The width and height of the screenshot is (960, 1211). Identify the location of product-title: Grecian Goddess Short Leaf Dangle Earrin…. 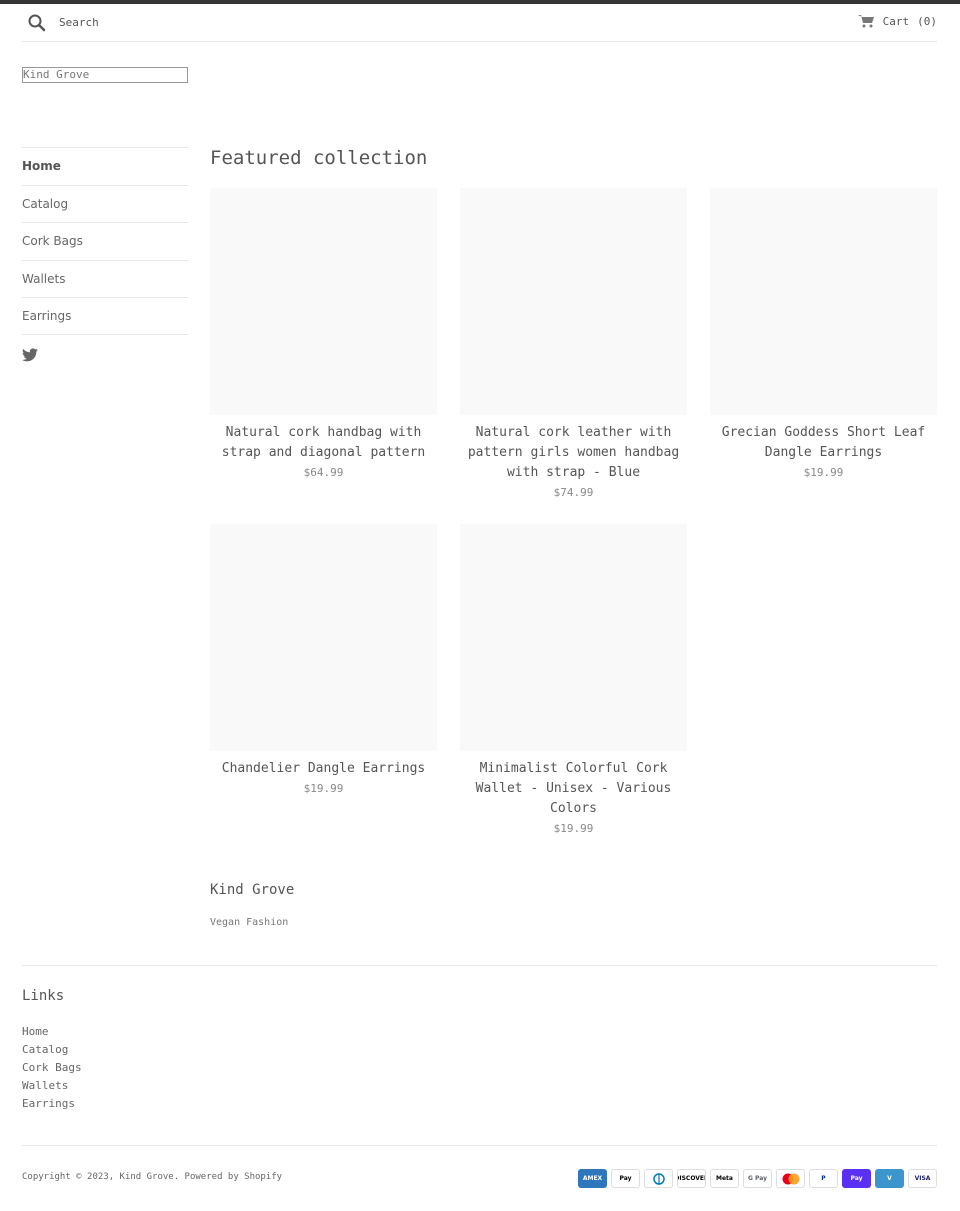
(823, 443).